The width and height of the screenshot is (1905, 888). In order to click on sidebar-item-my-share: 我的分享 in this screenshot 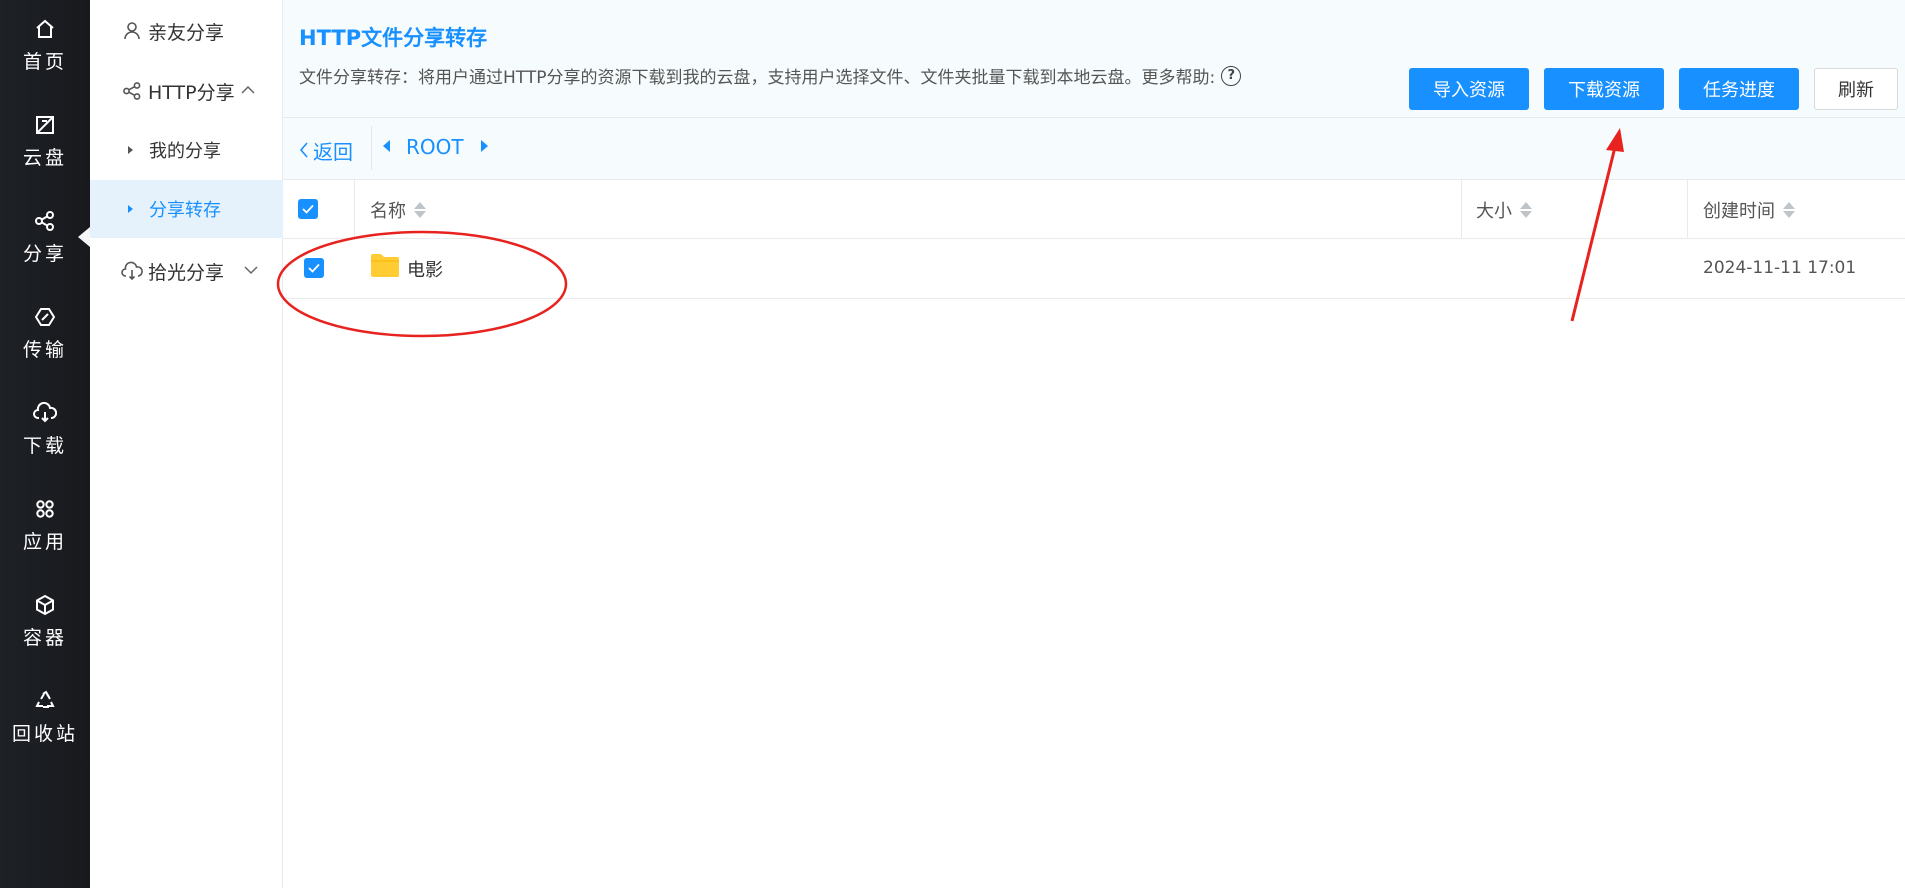, I will do `click(186, 150)`.